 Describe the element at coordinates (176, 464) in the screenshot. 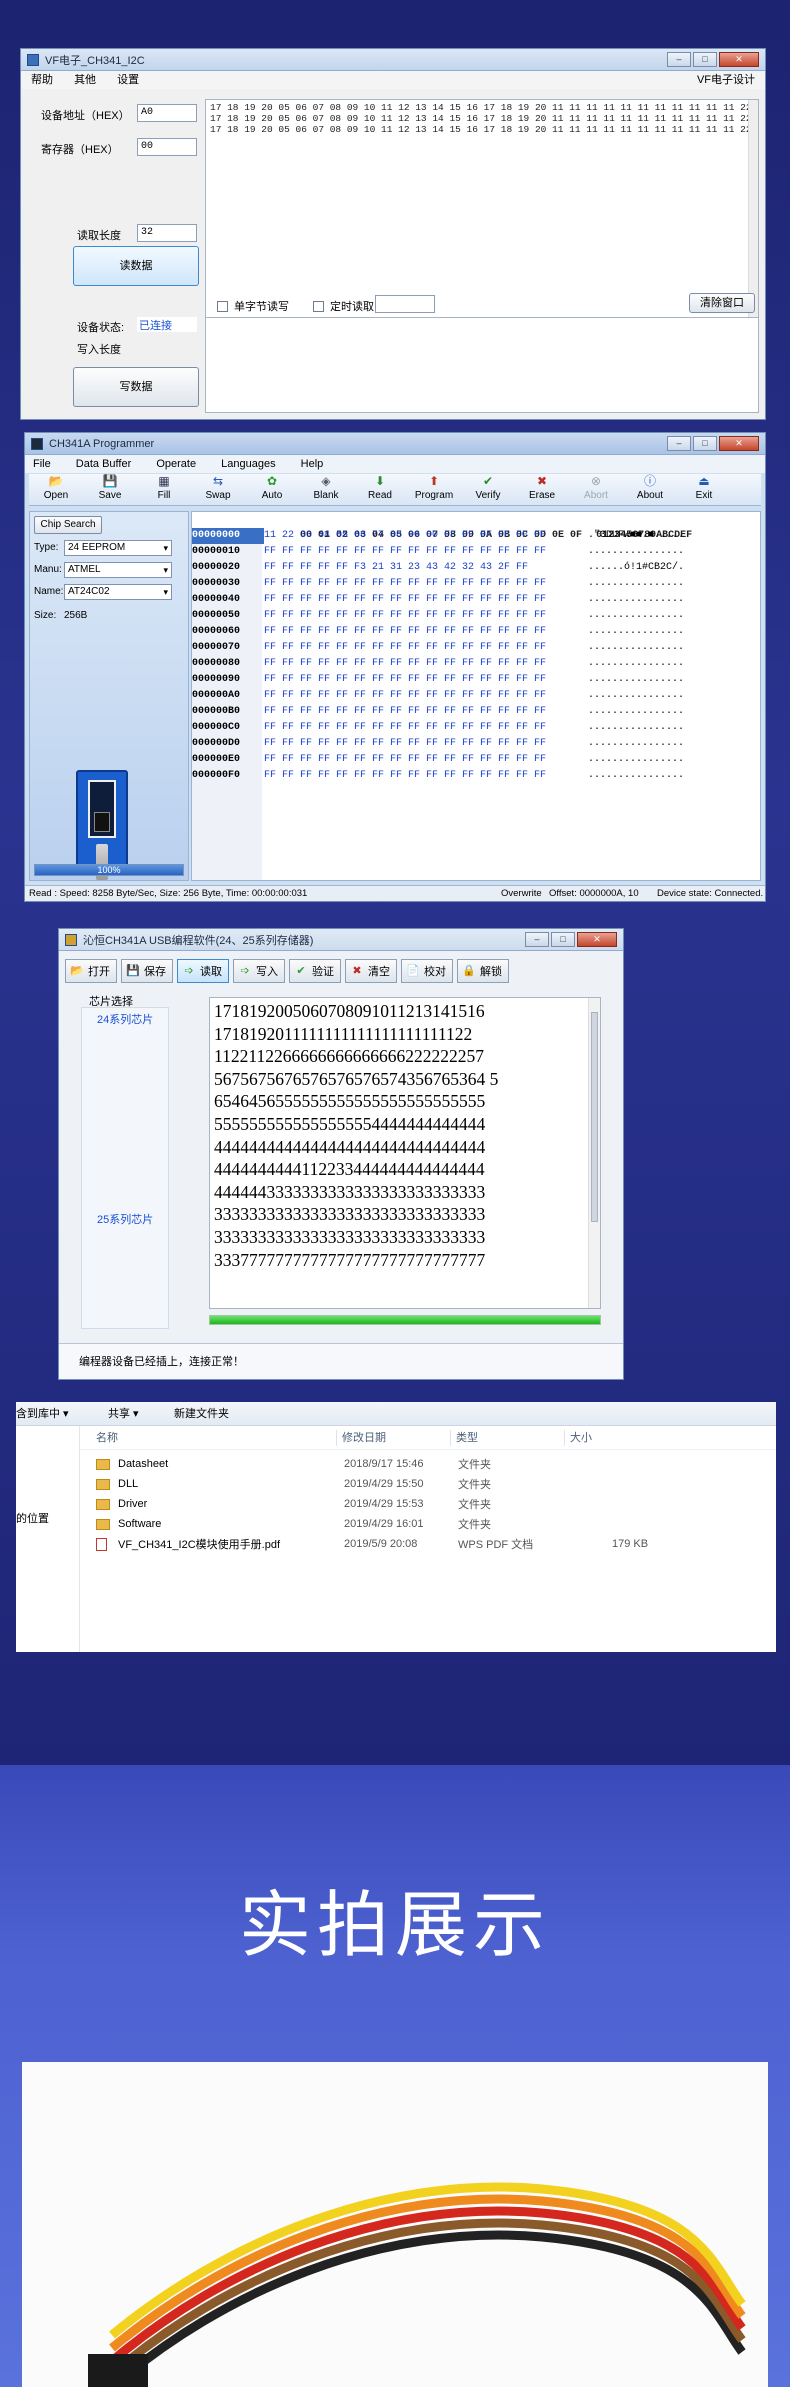

I see `menu-operate: Operate` at that location.